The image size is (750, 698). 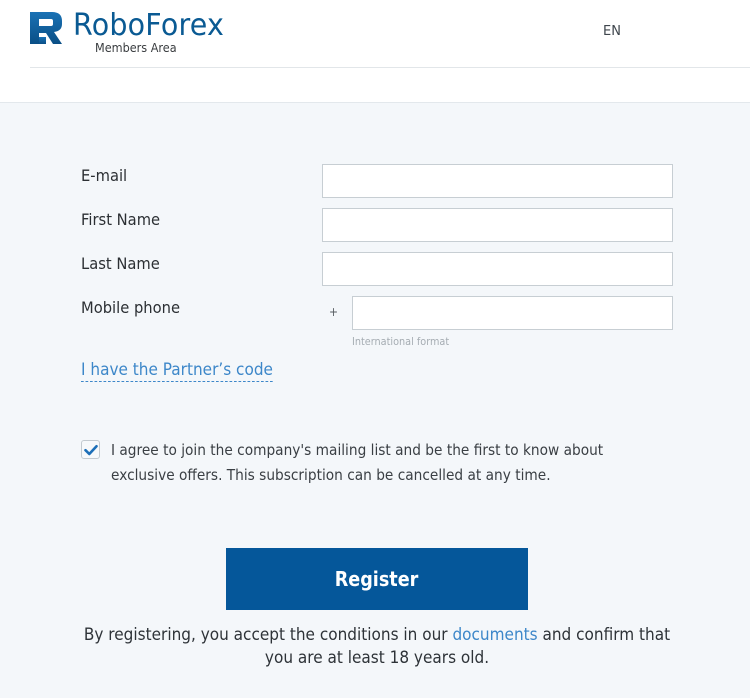 What do you see at coordinates (46, 28) in the screenshot?
I see `roboforex-logo-icon` at bounding box center [46, 28].